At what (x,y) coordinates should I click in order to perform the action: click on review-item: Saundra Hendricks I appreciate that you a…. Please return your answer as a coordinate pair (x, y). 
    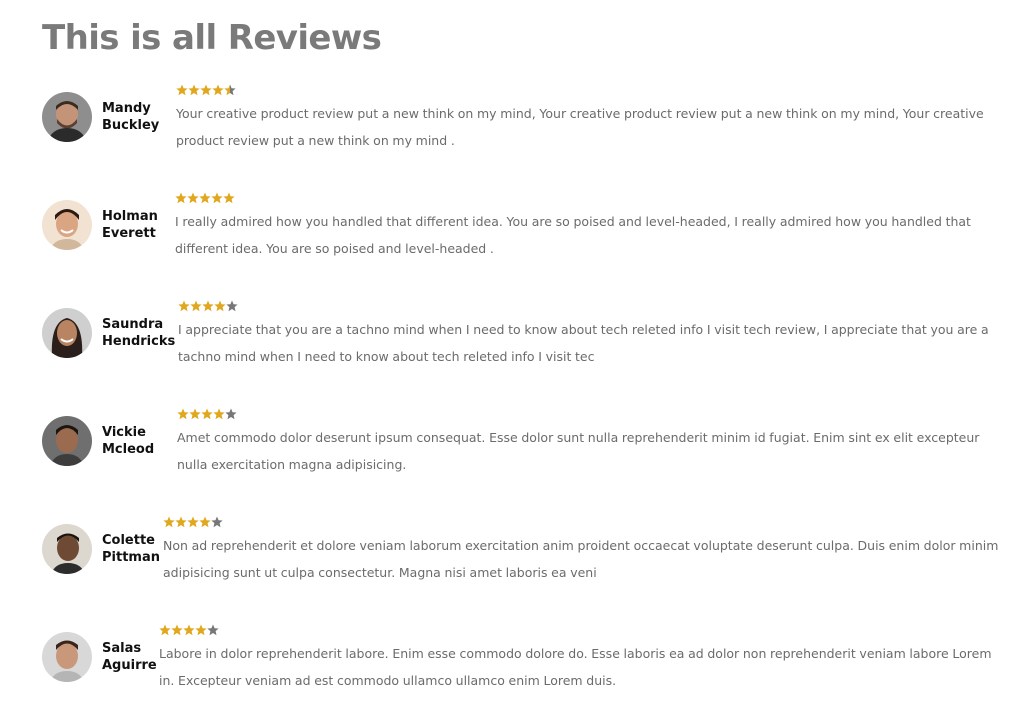
    Looking at the image, I should click on (522, 350).